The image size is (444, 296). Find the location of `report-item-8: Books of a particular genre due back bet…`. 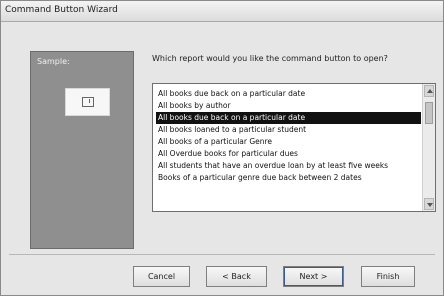

report-item-8: Books of a particular genre due back bet… is located at coordinates (288, 178).